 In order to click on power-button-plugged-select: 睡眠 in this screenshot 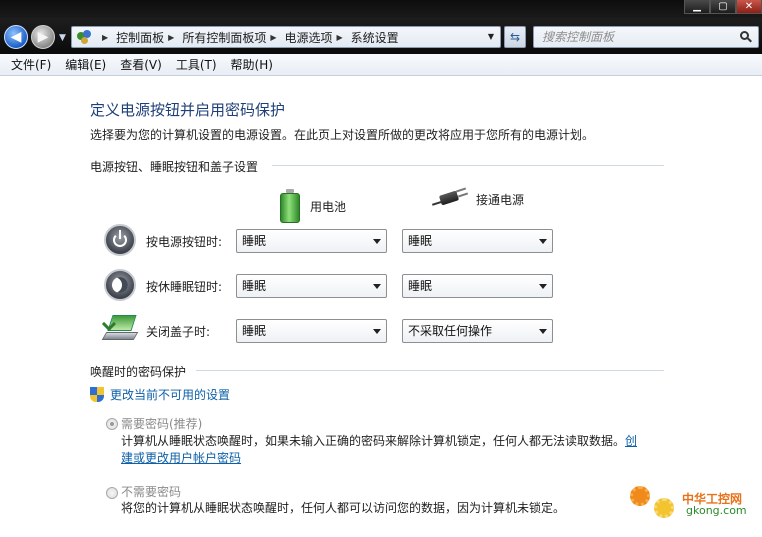, I will do `click(477, 241)`.